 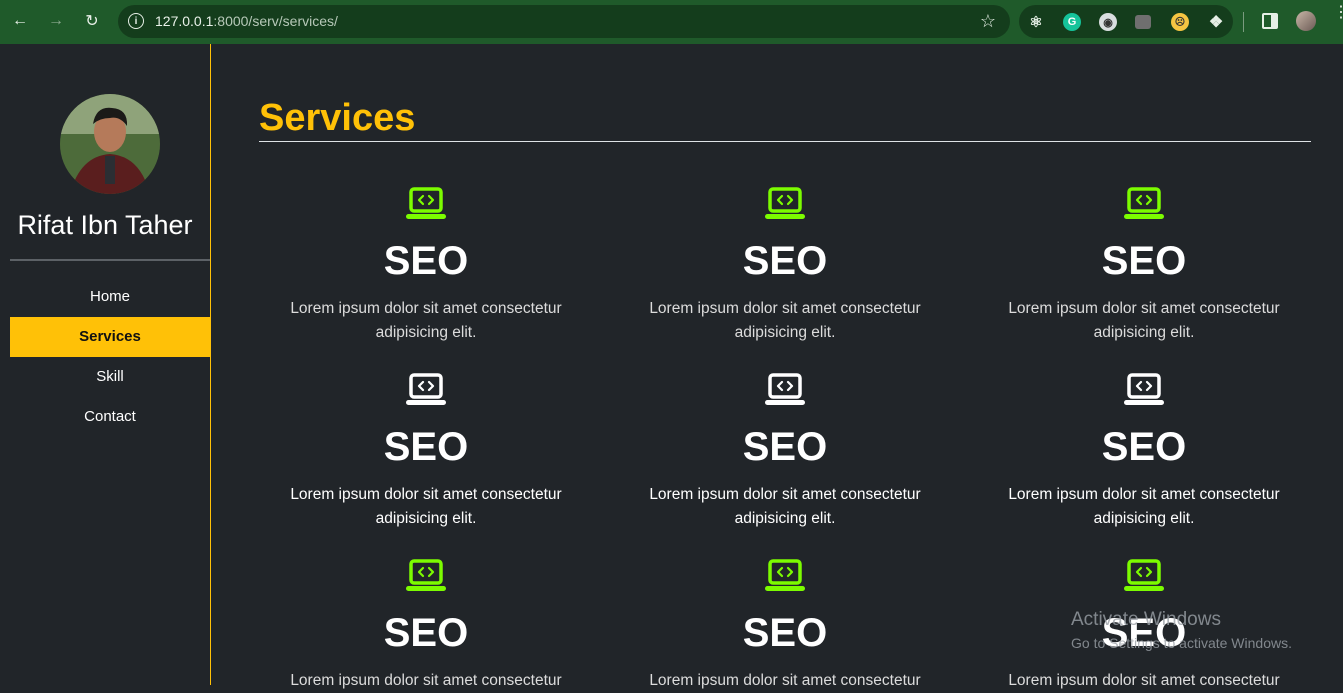 What do you see at coordinates (1270, 21) in the screenshot?
I see `side-panel-icon` at bounding box center [1270, 21].